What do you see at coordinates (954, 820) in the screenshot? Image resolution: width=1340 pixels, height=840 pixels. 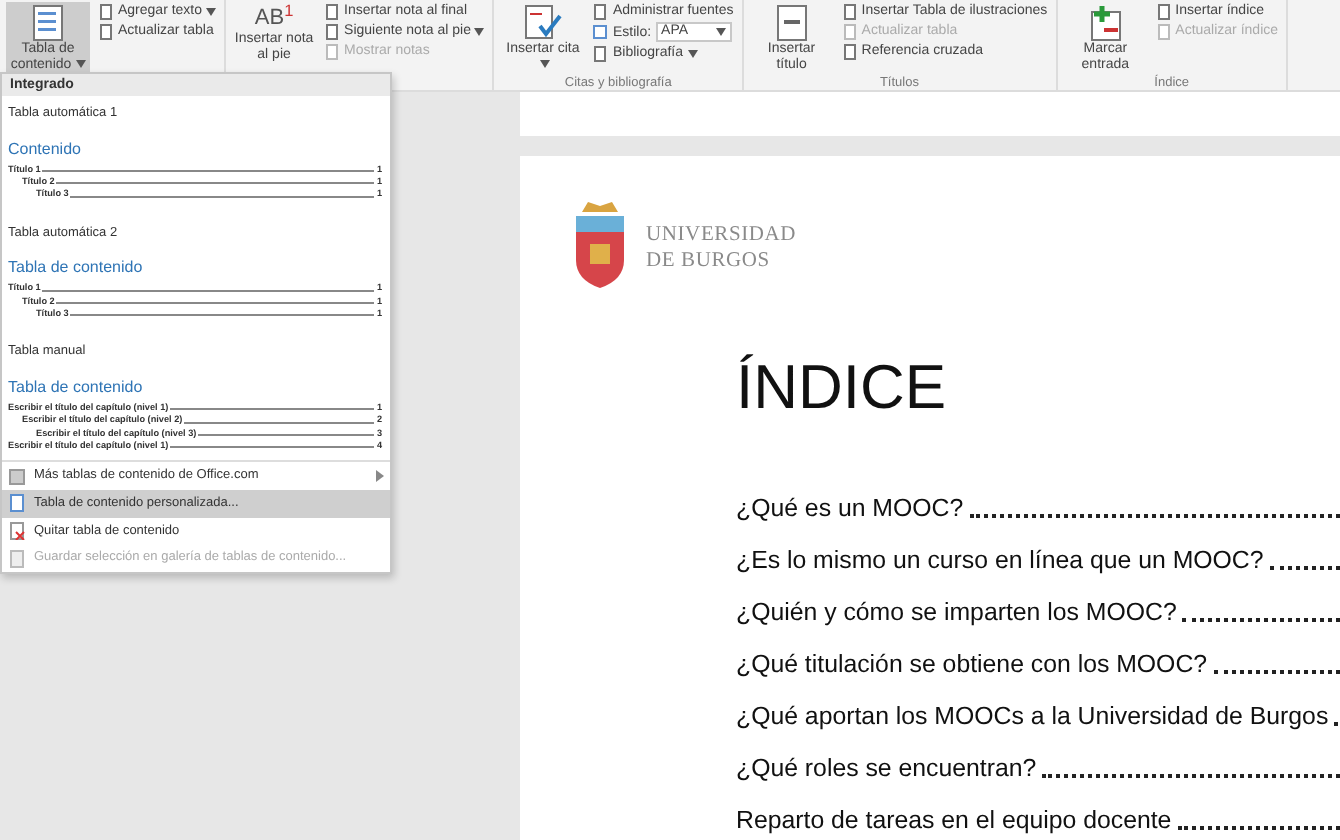 I see `toc-entry: Reparto de tareas en el equipo docente` at bounding box center [954, 820].